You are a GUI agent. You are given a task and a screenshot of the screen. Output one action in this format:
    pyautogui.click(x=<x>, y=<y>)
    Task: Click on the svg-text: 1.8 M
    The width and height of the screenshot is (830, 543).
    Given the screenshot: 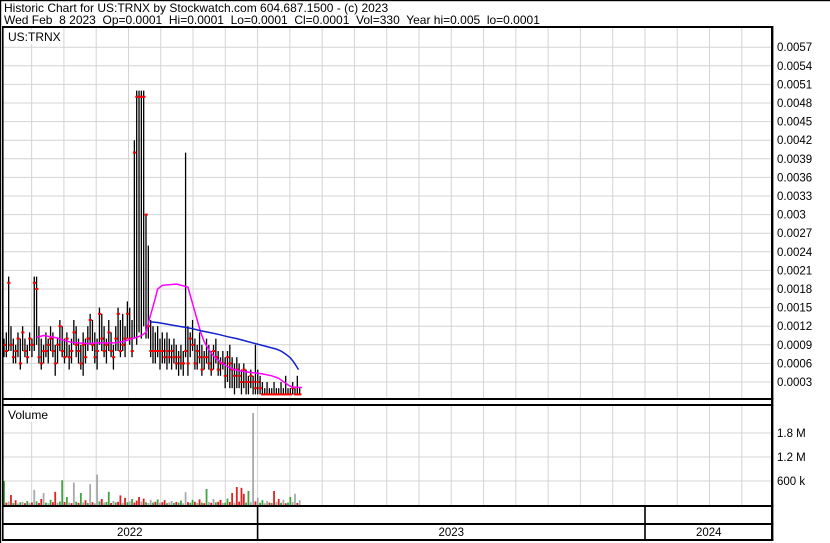 What is the action you would take?
    pyautogui.click(x=791, y=434)
    